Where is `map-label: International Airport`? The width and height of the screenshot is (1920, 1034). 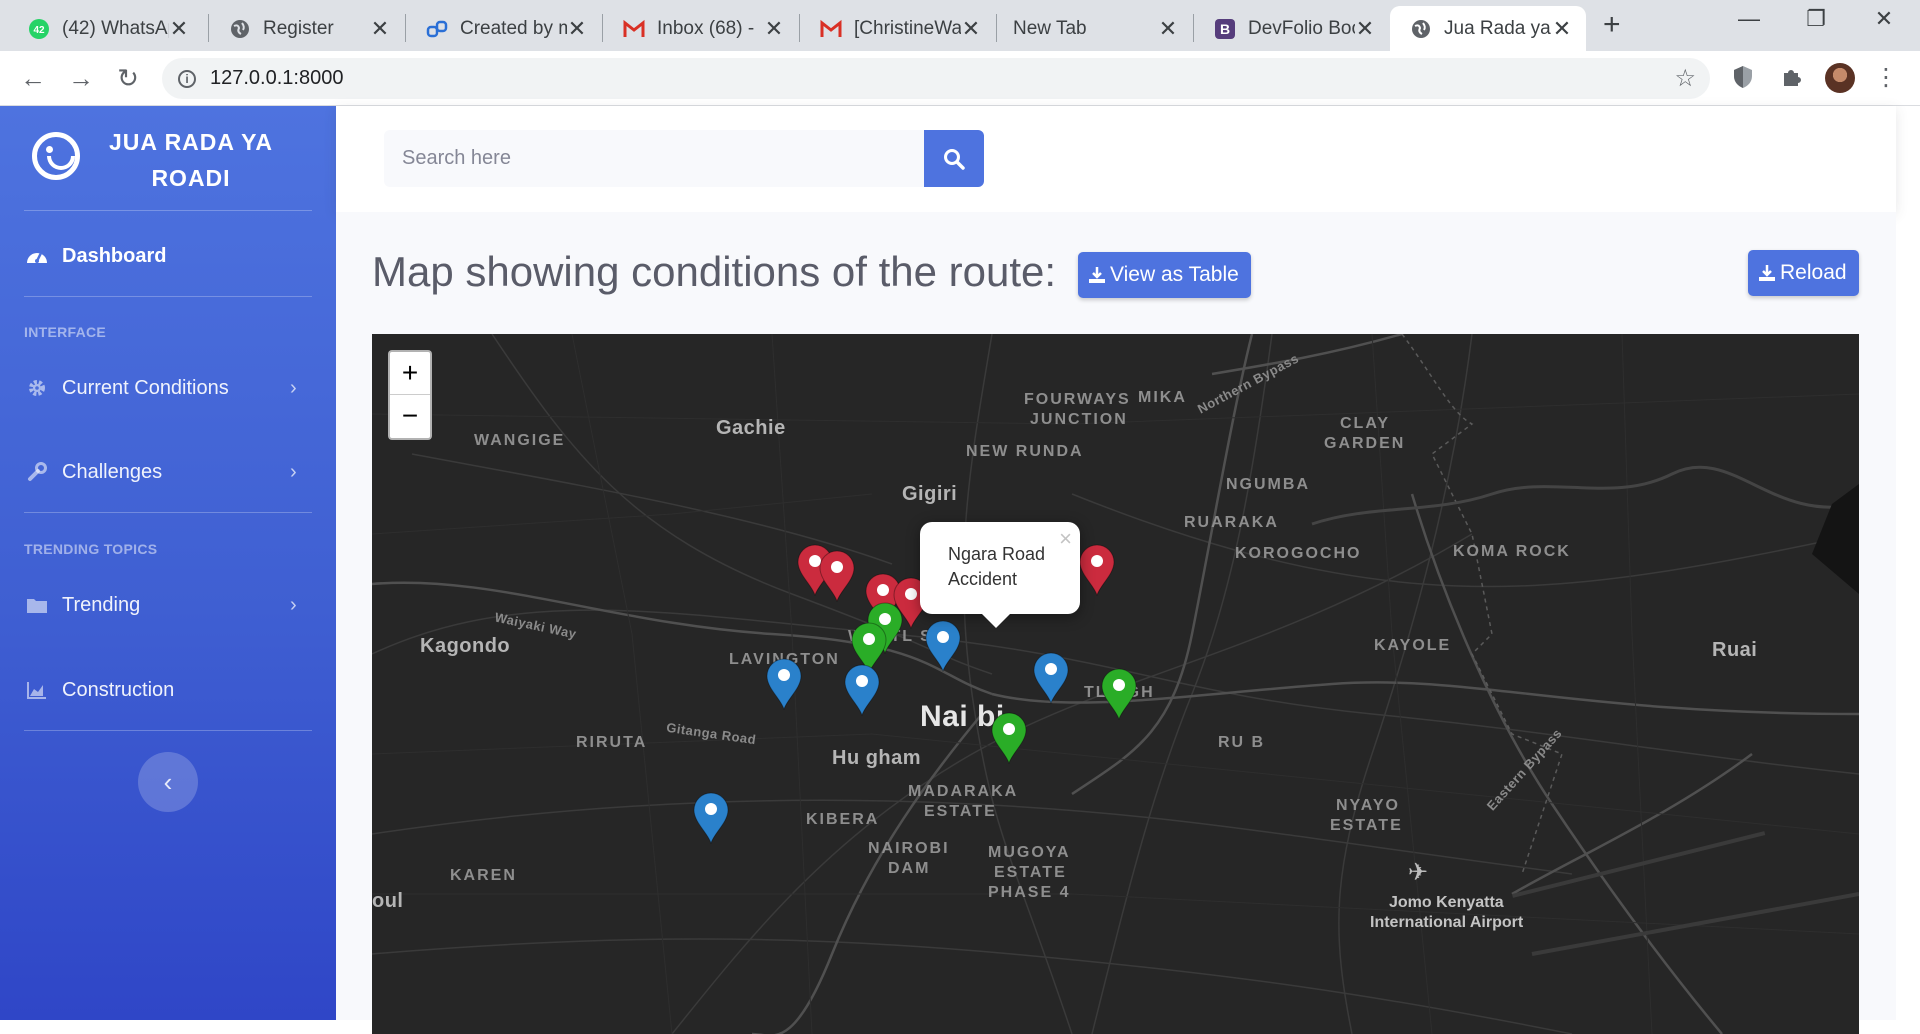 map-label: International Airport is located at coordinates (1447, 922).